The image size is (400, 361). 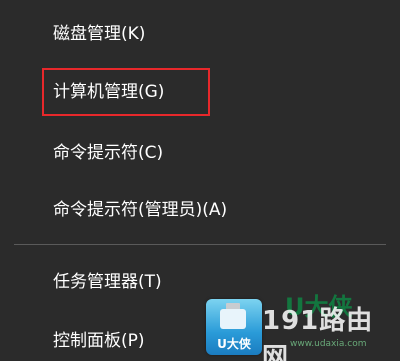 I want to click on watermark-url: www.udaxia.com, so click(x=328, y=344).